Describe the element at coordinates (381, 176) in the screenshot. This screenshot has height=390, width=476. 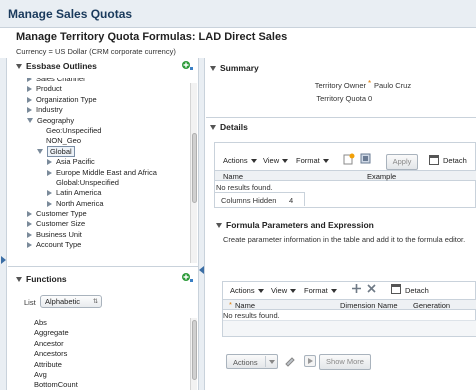
I see `column-header-example: Example` at that location.